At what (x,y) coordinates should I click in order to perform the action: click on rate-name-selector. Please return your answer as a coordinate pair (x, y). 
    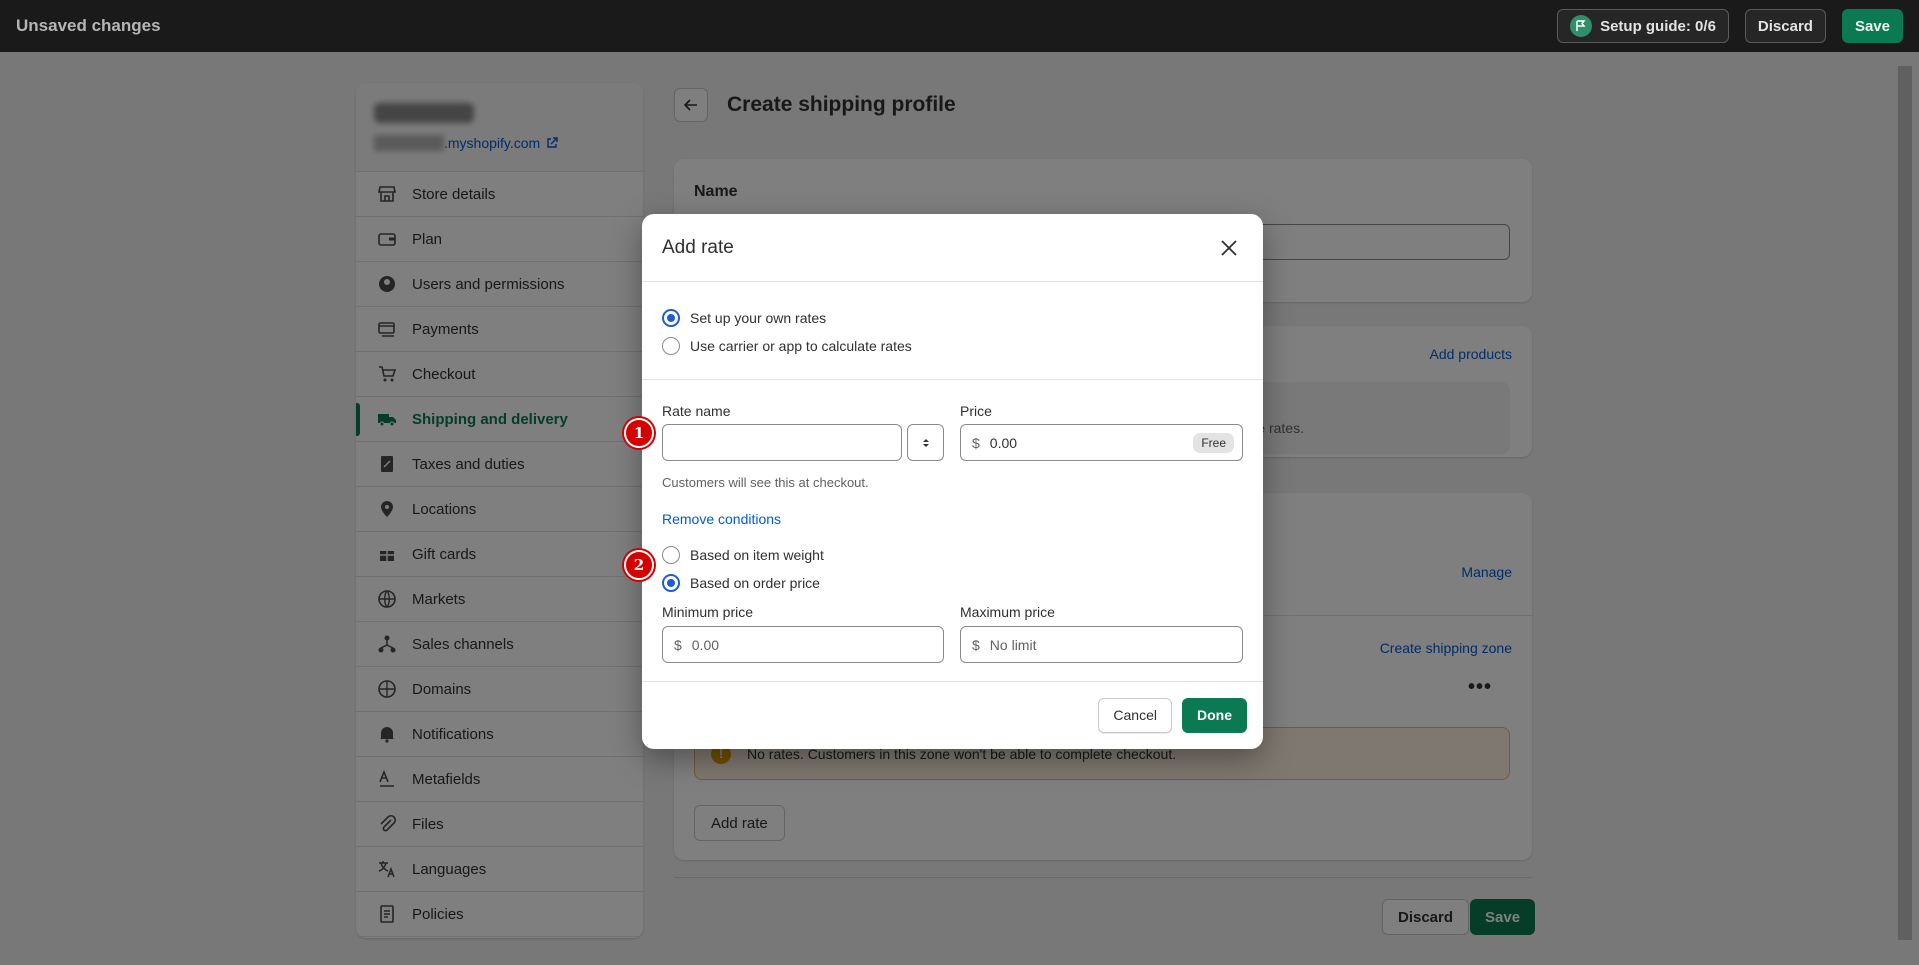
    Looking at the image, I should click on (925, 442).